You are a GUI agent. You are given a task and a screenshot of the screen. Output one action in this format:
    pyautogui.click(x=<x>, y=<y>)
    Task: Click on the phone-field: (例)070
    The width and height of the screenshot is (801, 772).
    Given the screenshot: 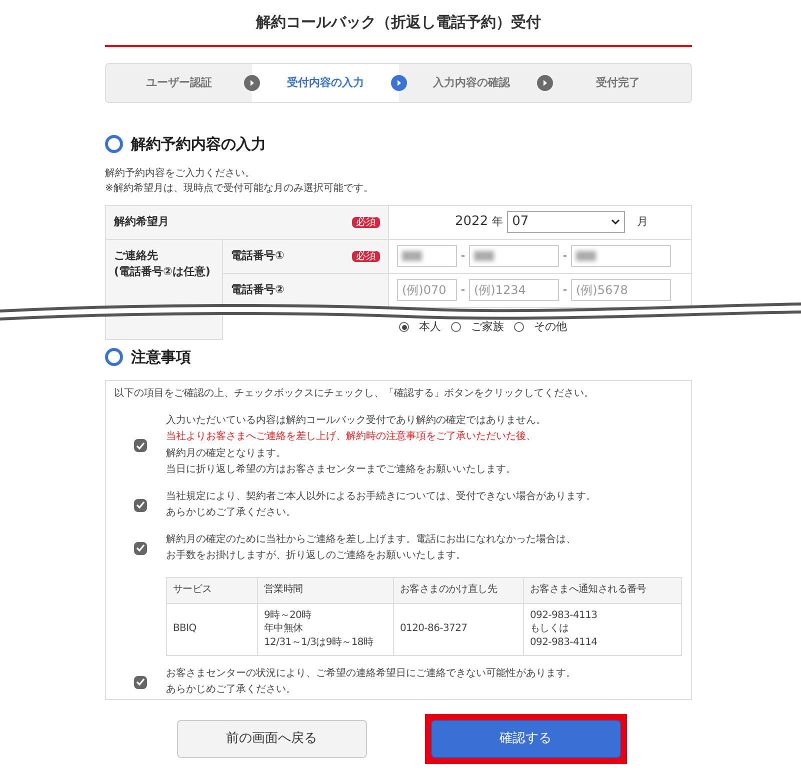 What is the action you would take?
    pyautogui.click(x=427, y=290)
    